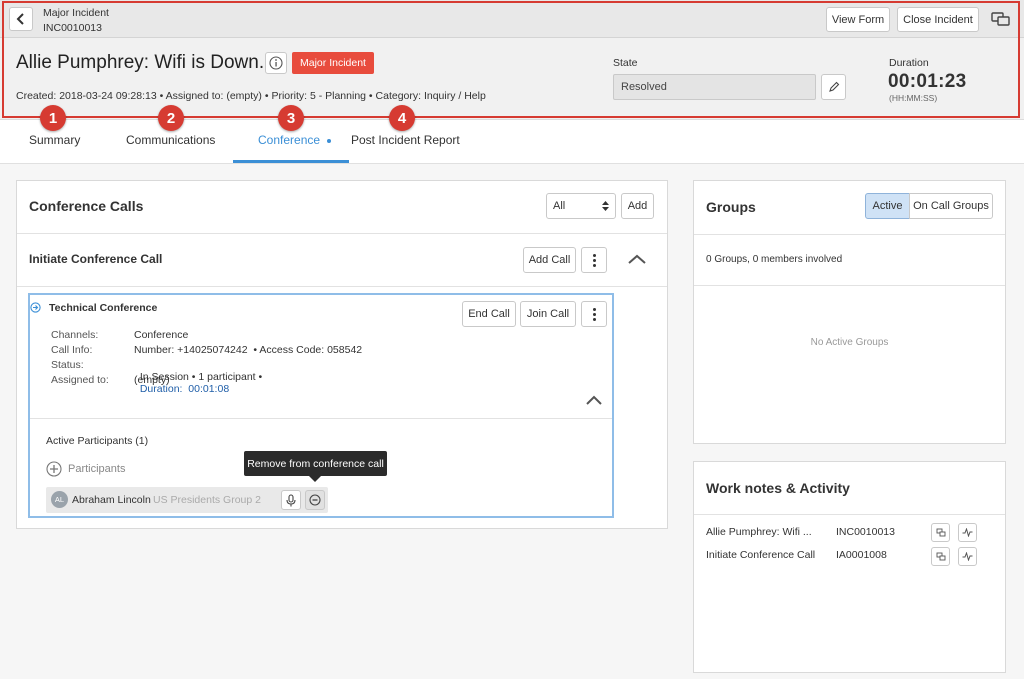 This screenshot has height=679, width=1024. I want to click on end-call-button: End Call, so click(489, 314).